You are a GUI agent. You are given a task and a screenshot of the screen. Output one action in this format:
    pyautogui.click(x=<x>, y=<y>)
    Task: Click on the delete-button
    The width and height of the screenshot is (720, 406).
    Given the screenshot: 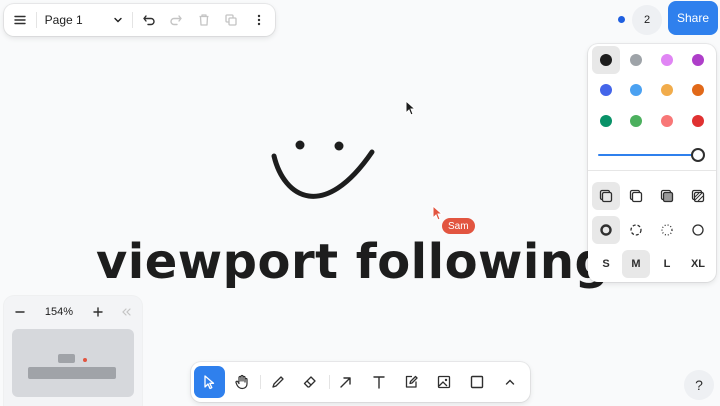 What is the action you would take?
    pyautogui.click(x=204, y=20)
    